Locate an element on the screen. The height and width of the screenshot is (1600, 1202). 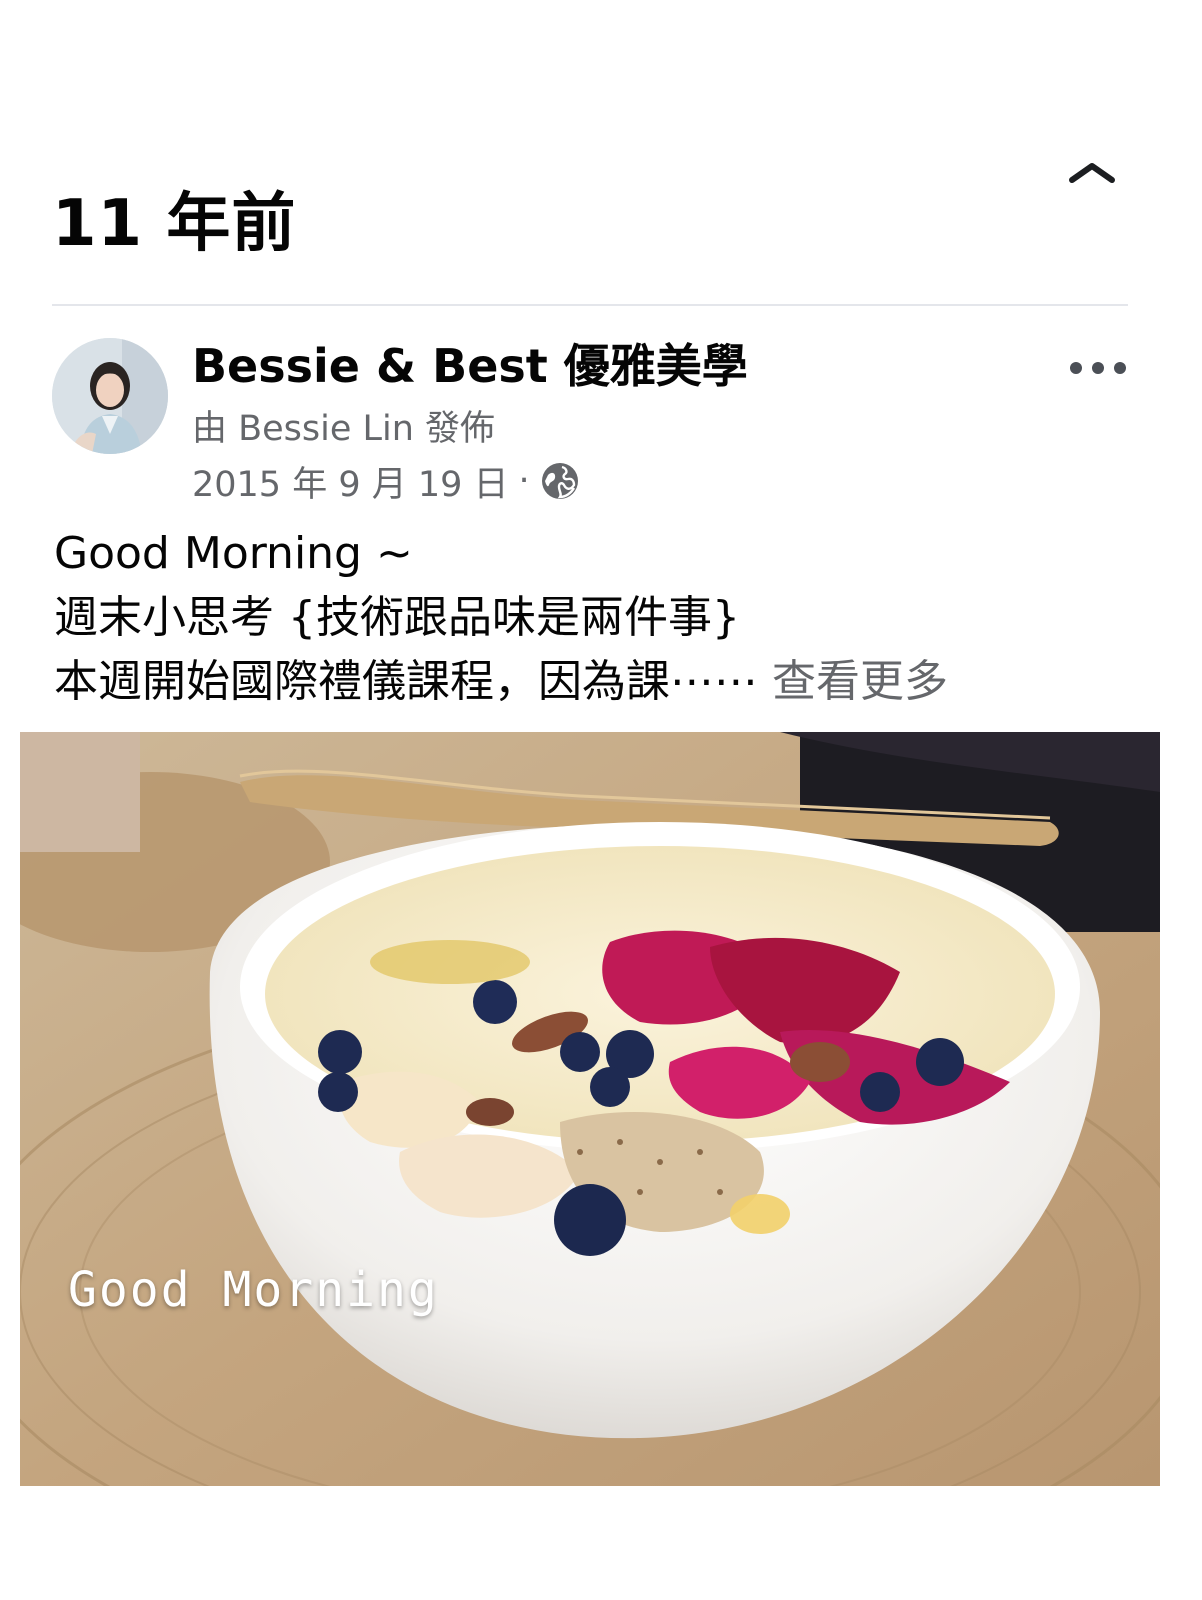
memory-title: 11 年前 is located at coordinates (174, 224).